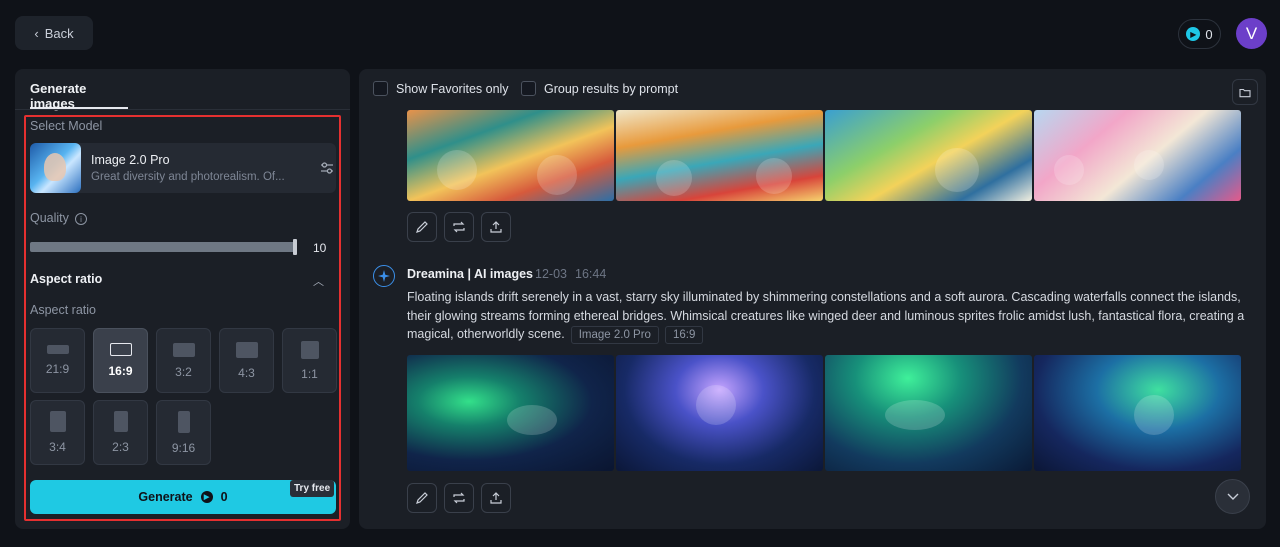 The height and width of the screenshot is (547, 1280). What do you see at coordinates (49, 218) in the screenshot?
I see `quality-label: Quality` at bounding box center [49, 218].